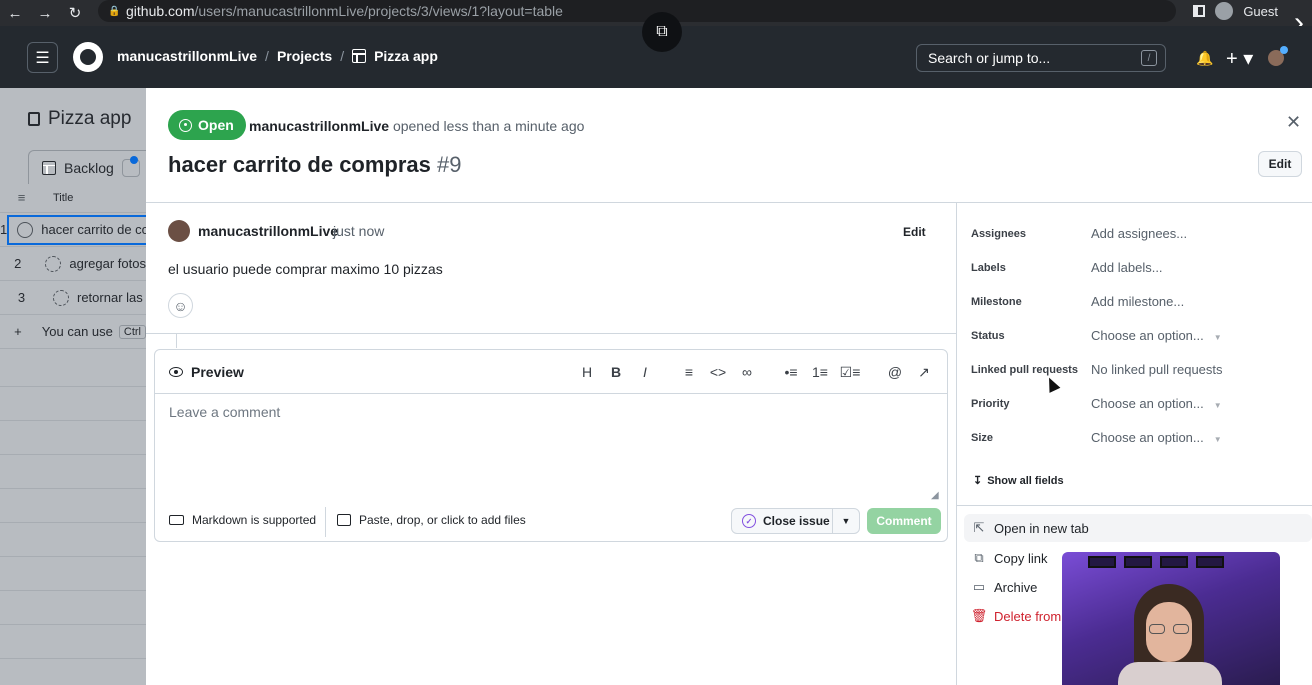 The width and height of the screenshot is (1312, 685). What do you see at coordinates (1171, 618) in the screenshot?
I see `webcam-overlay` at bounding box center [1171, 618].